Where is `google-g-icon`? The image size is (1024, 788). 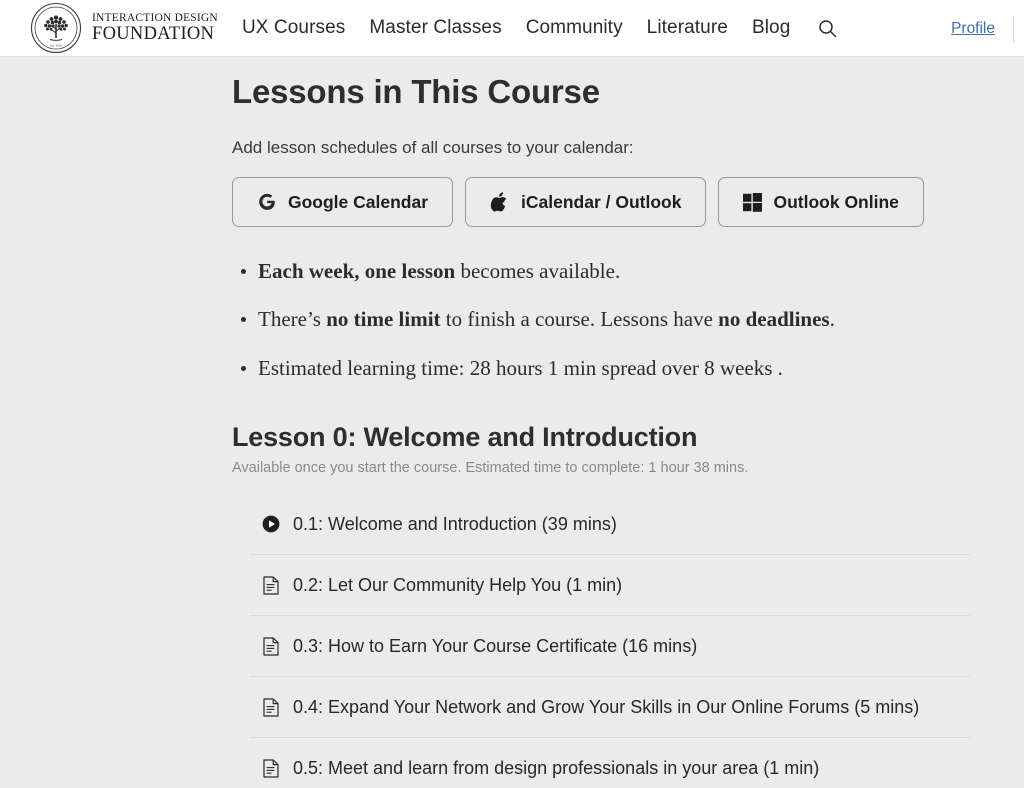 google-g-icon is located at coordinates (267, 202).